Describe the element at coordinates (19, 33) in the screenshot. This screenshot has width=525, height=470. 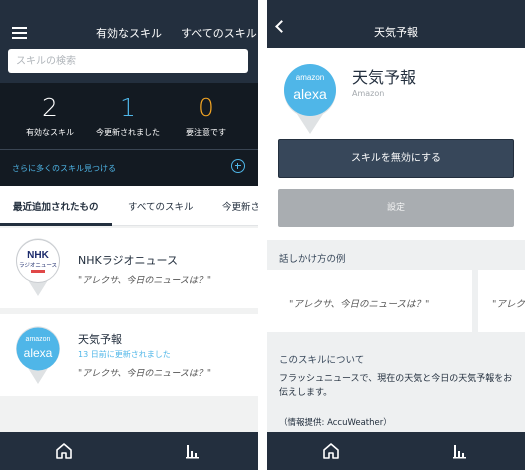
I see `hamburger-menu-icon` at that location.